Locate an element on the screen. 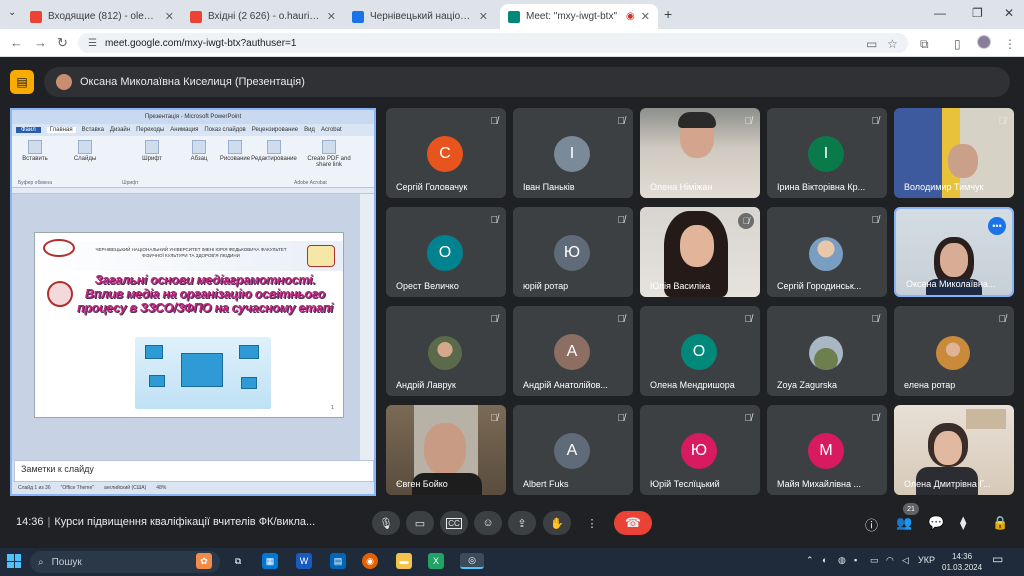 This screenshot has width=1024, height=576. captions-button: CC is located at coordinates (454, 523).